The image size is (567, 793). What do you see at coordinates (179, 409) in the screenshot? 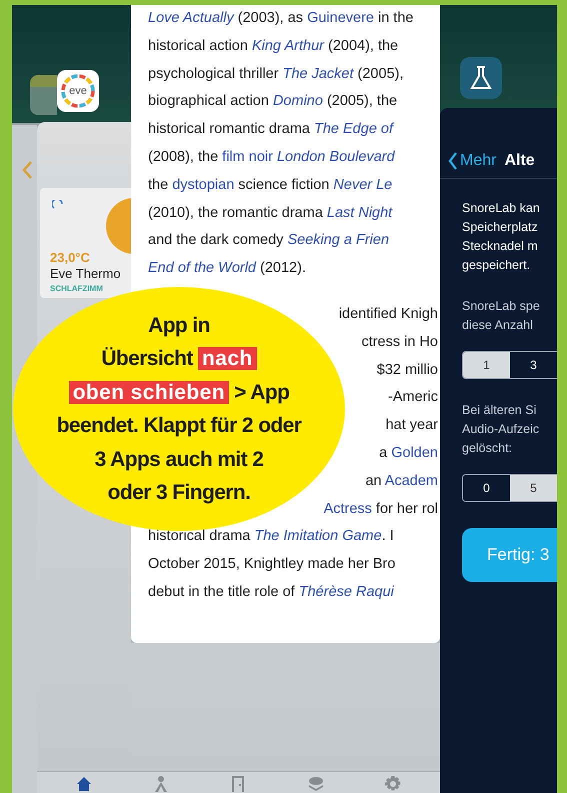
I see `callout-text: App in Übersicht nach oben schieben > App beendet. Klappt für 2 oder 3 Apps auch mit 2 oder 3 Fingern.` at bounding box center [179, 409].